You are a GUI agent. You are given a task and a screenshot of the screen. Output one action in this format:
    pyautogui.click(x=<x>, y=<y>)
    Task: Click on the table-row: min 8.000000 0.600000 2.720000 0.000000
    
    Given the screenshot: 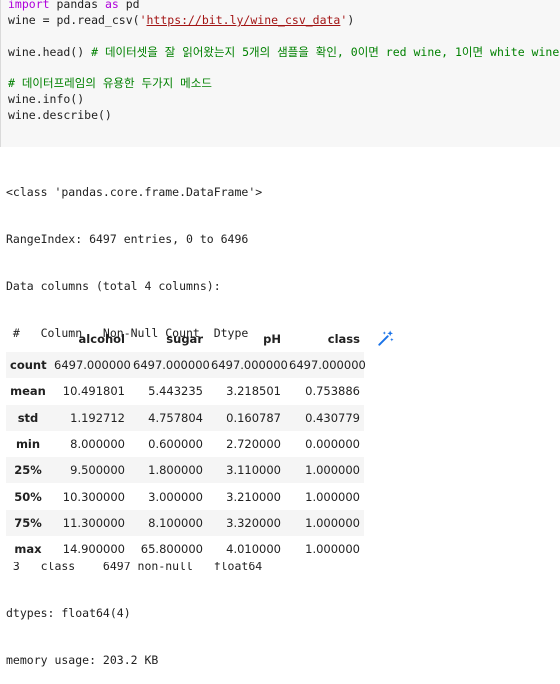 What is the action you would take?
    pyautogui.click(x=185, y=444)
    